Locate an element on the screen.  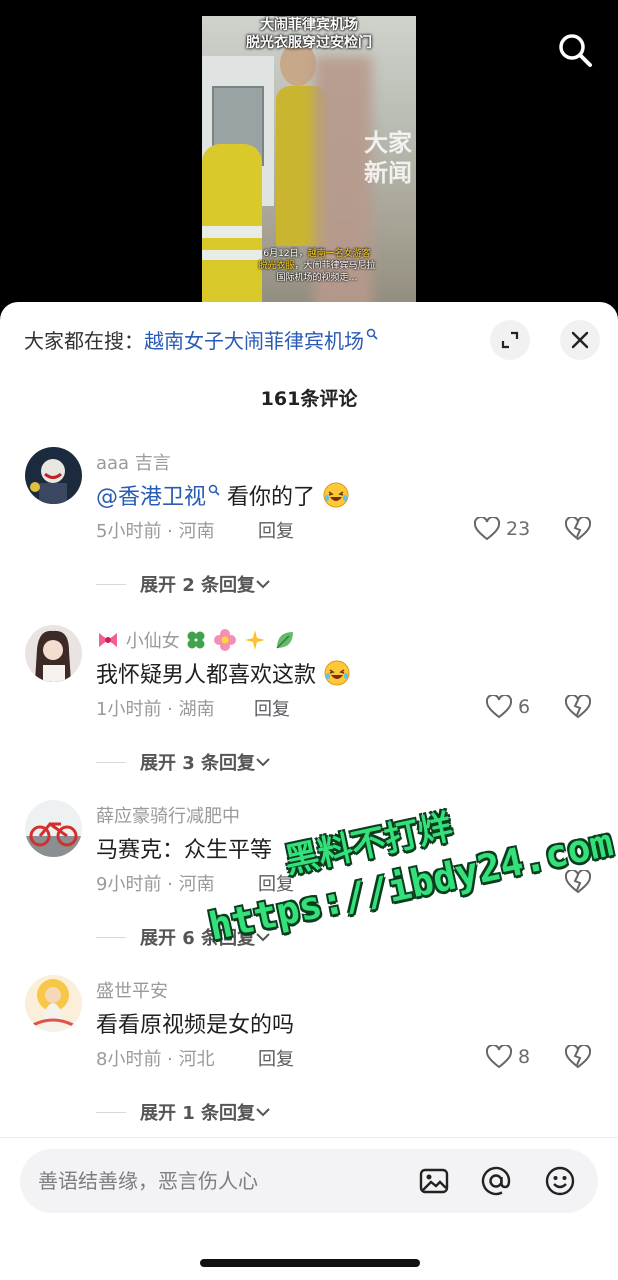
trending-search: 大家都在搜：越南女子大闹菲律宾机场 is located at coordinates (201, 341).